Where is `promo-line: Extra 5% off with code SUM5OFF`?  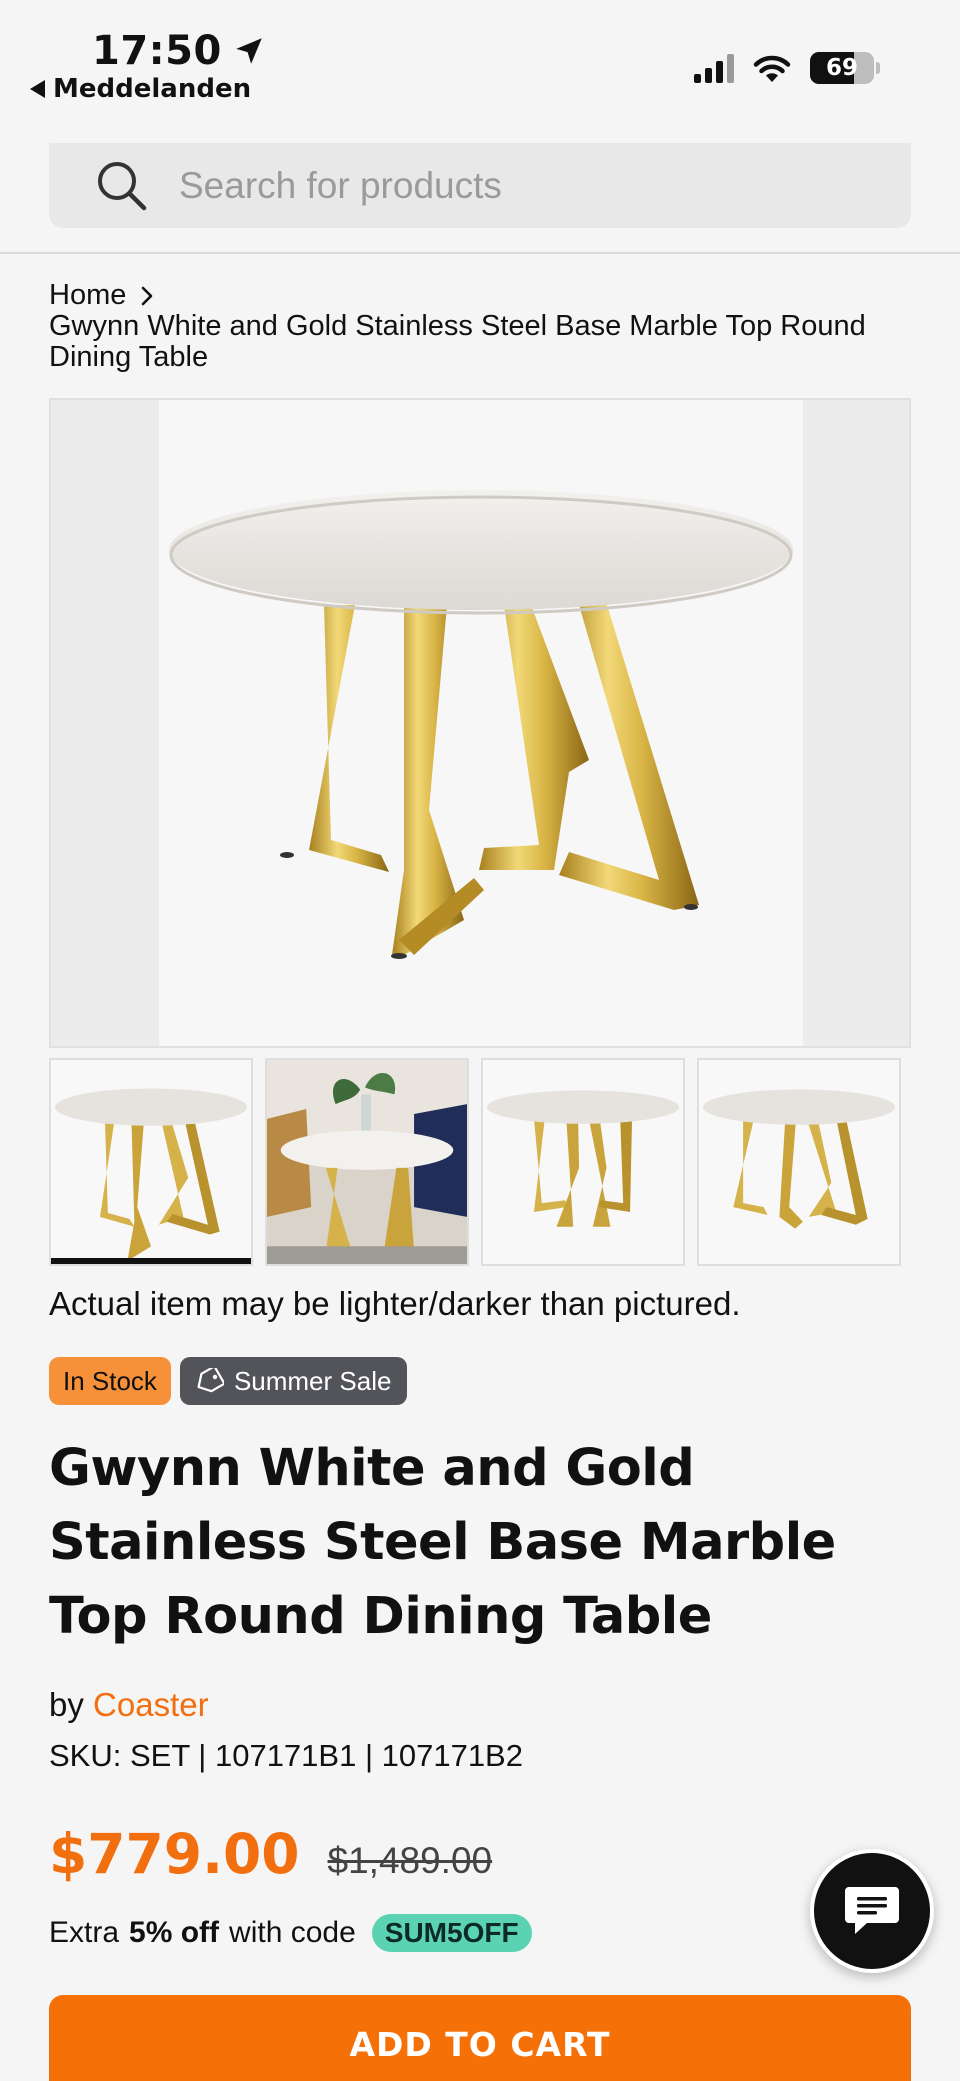 promo-line: Extra 5% off with code SUM5OFF is located at coordinates (290, 1933).